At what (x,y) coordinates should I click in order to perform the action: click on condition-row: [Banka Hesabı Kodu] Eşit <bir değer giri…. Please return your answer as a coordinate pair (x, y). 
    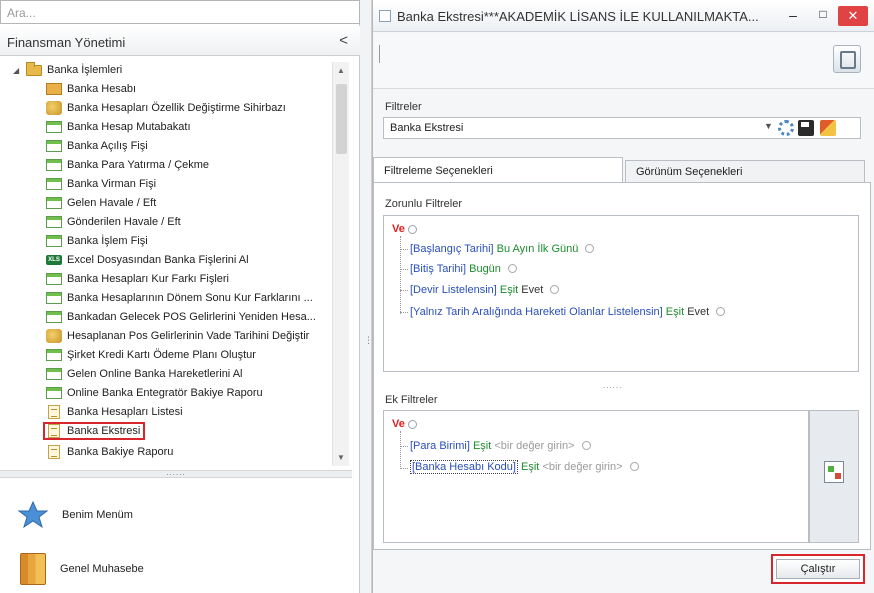
    Looking at the image, I should click on (524, 467).